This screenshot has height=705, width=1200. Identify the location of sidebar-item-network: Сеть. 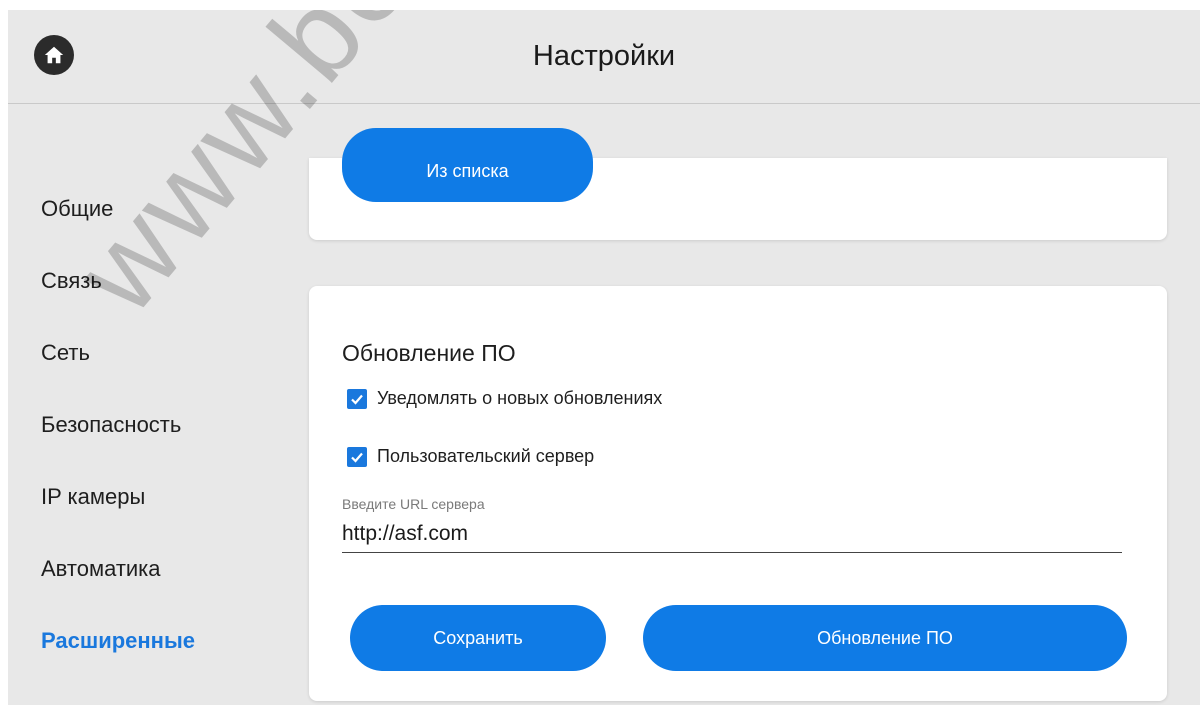
(65, 353).